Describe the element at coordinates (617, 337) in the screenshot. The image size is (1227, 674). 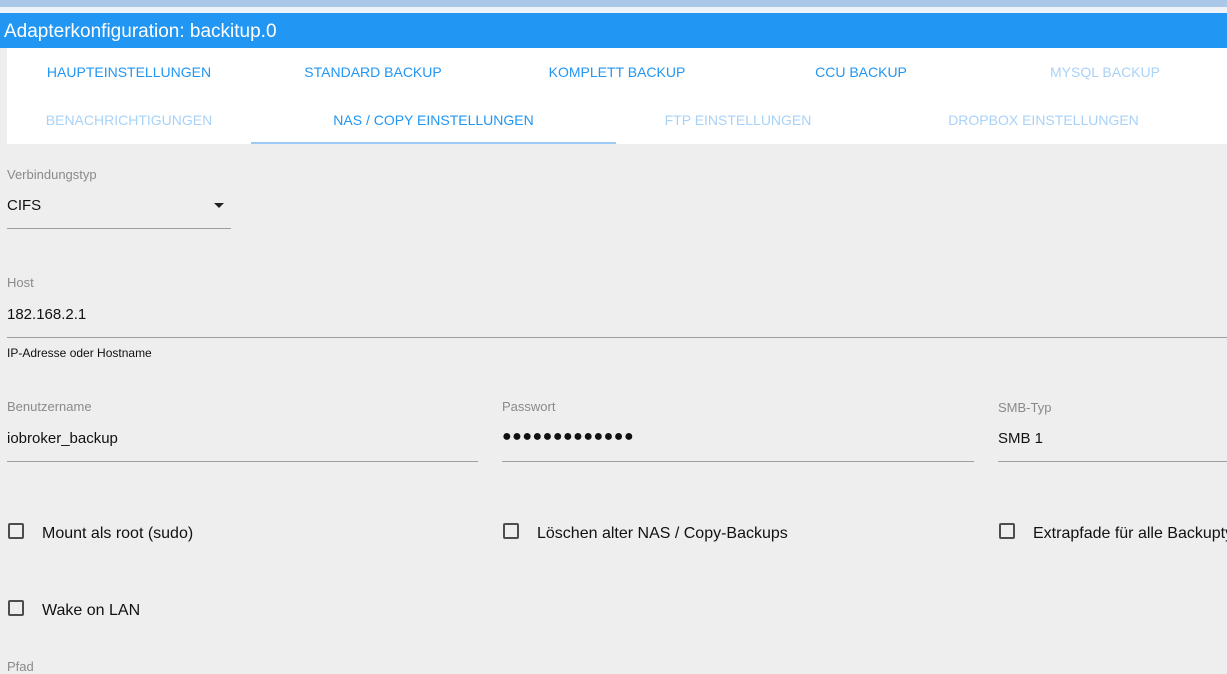
I see `host-underline` at that location.